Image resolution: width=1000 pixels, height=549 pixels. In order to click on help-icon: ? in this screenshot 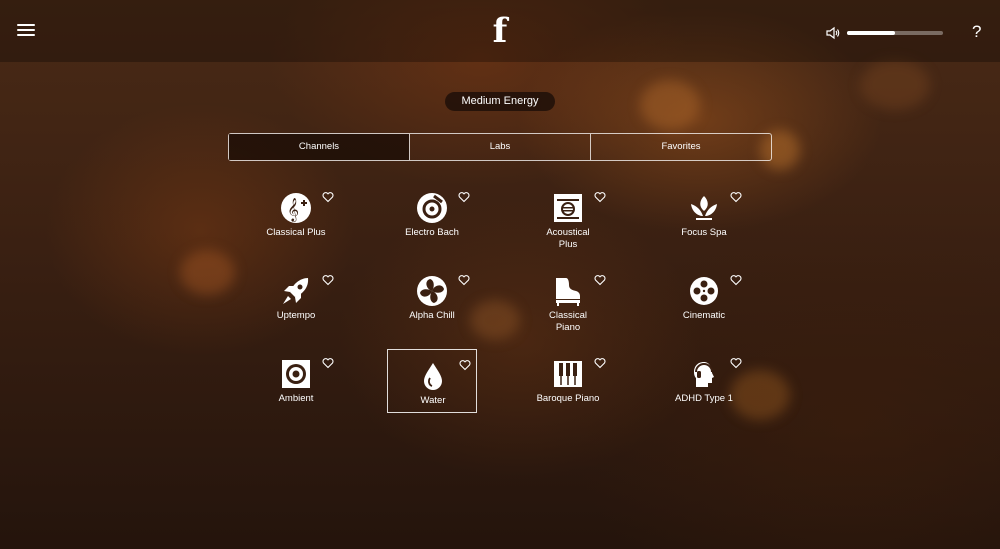, I will do `click(976, 32)`.